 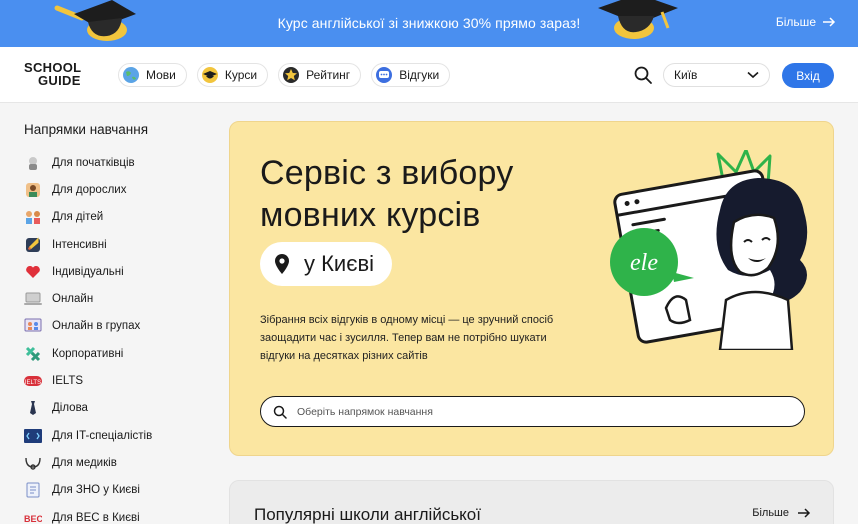 What do you see at coordinates (33, 490) in the screenshot?
I see `test-sheet-icon` at bounding box center [33, 490].